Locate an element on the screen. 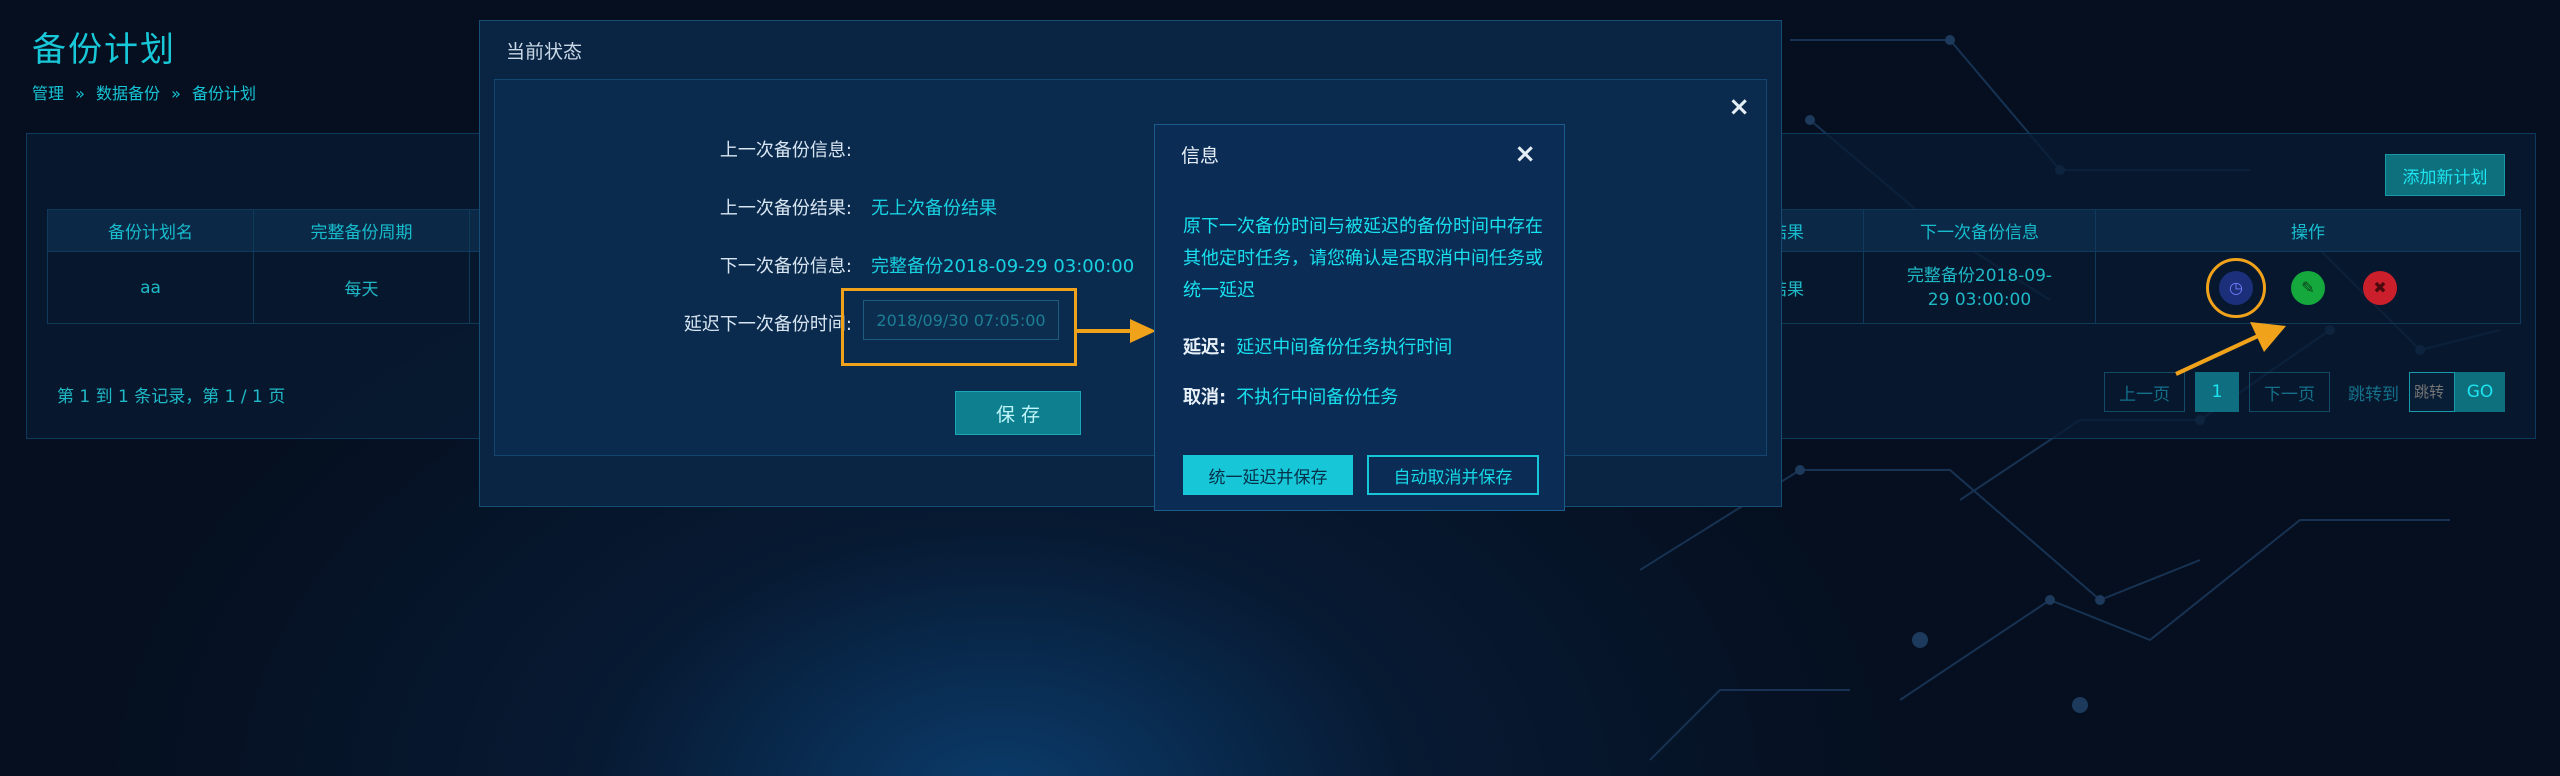  next-info-text: 完整备份2018-09-29 03:00:00 is located at coordinates (1979, 287).